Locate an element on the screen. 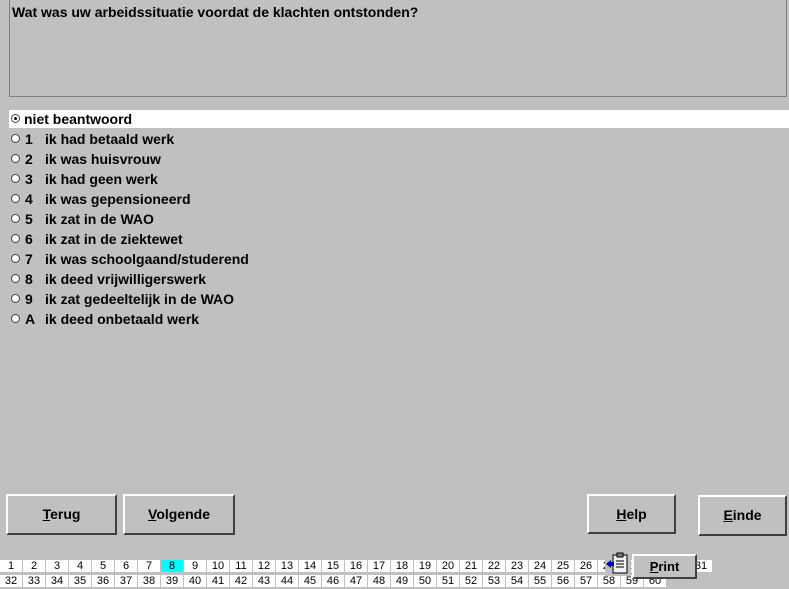  page-number: 36 is located at coordinates (103, 581).